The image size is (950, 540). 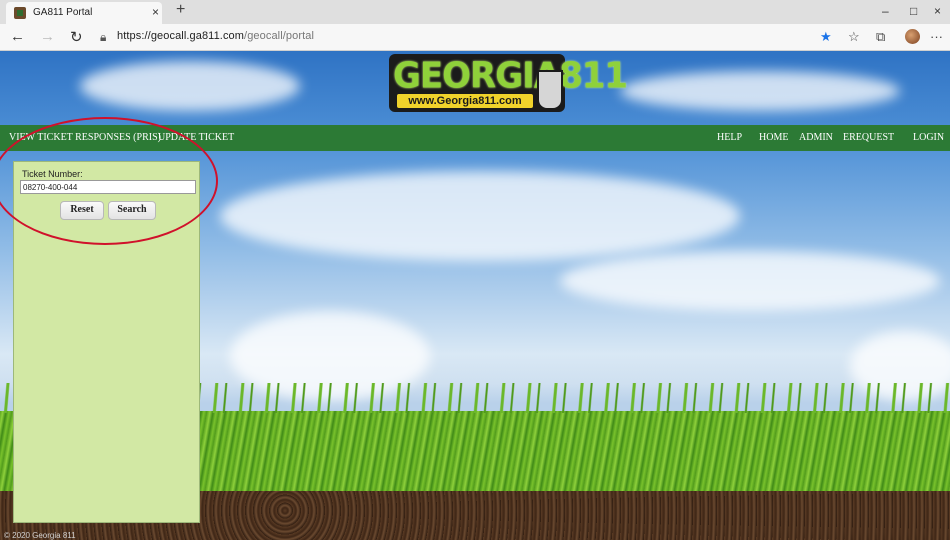 What do you see at coordinates (47, 36) in the screenshot?
I see `forward-icon: →` at bounding box center [47, 36].